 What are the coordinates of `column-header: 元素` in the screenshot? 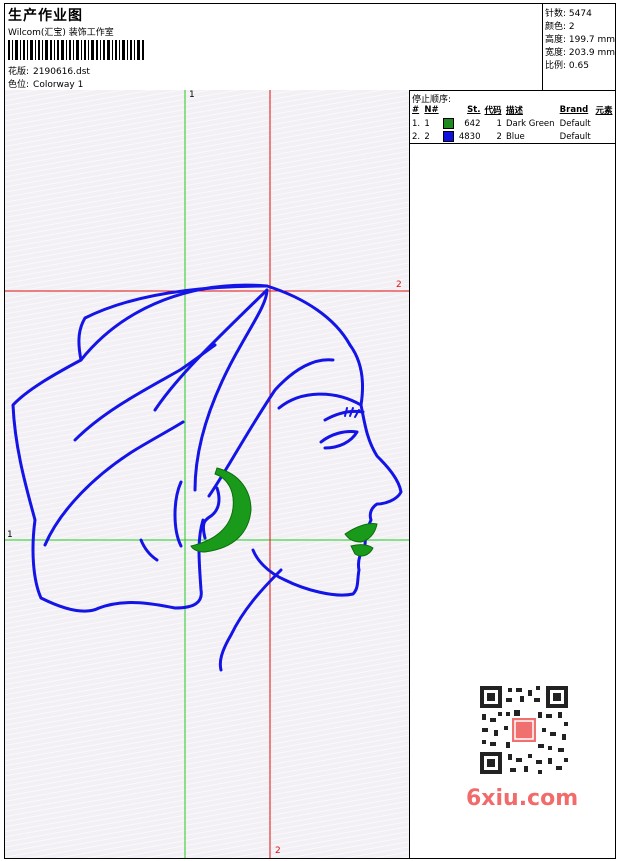 It's located at (604, 111).